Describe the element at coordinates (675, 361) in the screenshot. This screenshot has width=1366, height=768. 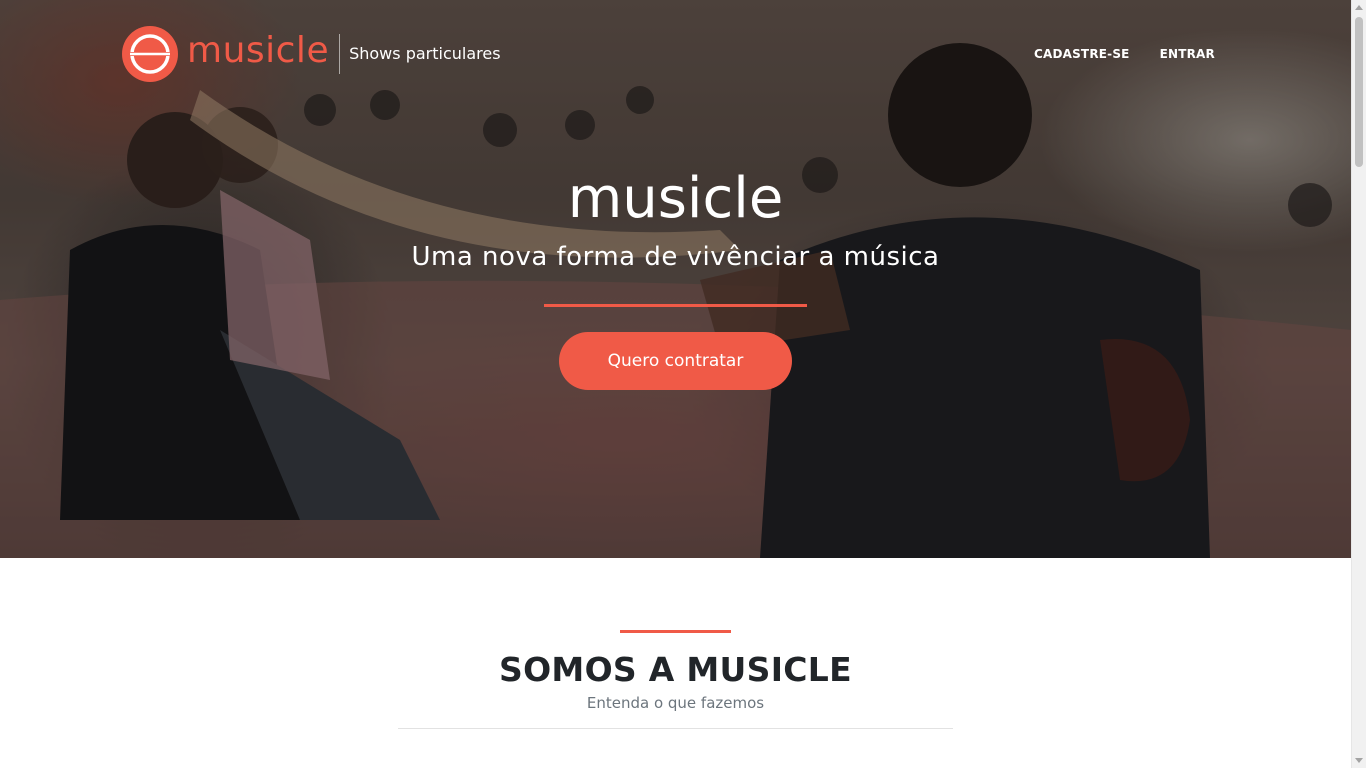
I see `hire-button: Quero contratar` at that location.